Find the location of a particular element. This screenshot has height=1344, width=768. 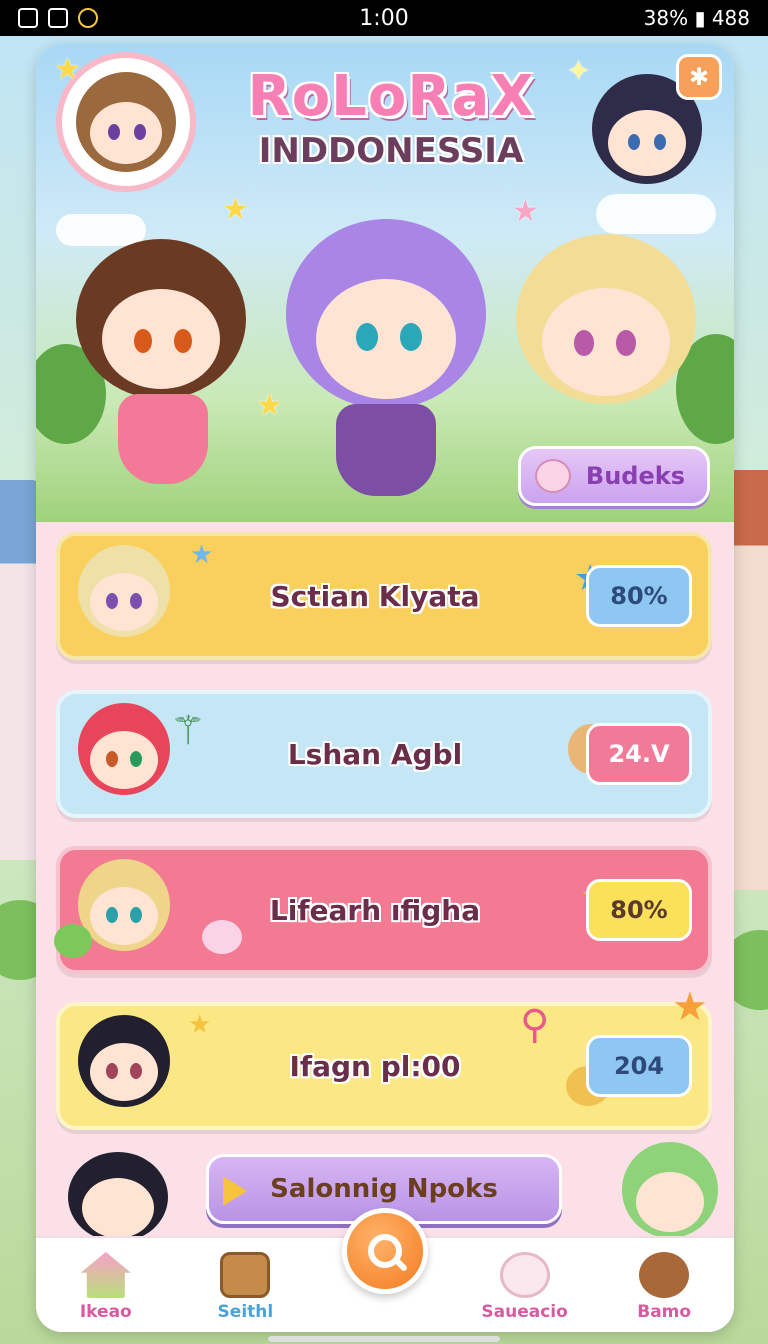

status-bar: 1:00 38% ▮ 488 is located at coordinates (384, 18).